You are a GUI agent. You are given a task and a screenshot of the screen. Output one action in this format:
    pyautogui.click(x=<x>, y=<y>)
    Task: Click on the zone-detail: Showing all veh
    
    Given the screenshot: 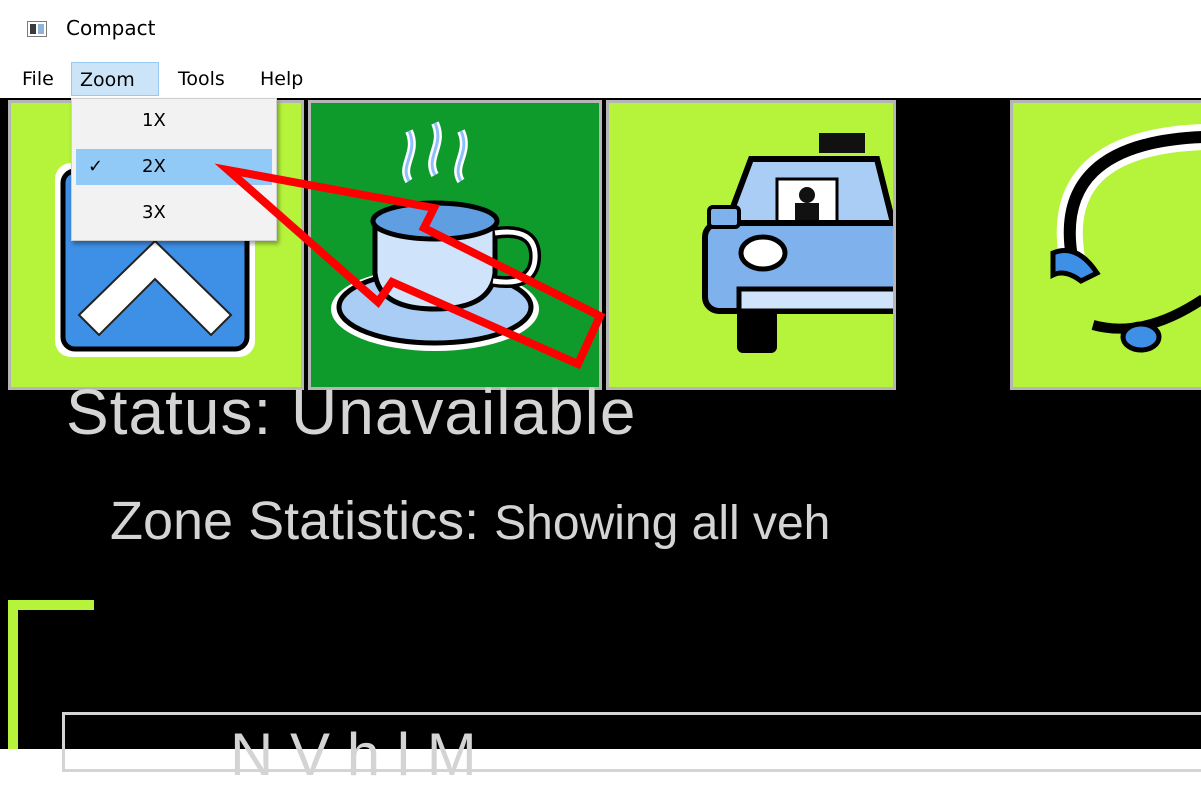 What is the action you would take?
    pyautogui.click(x=662, y=523)
    